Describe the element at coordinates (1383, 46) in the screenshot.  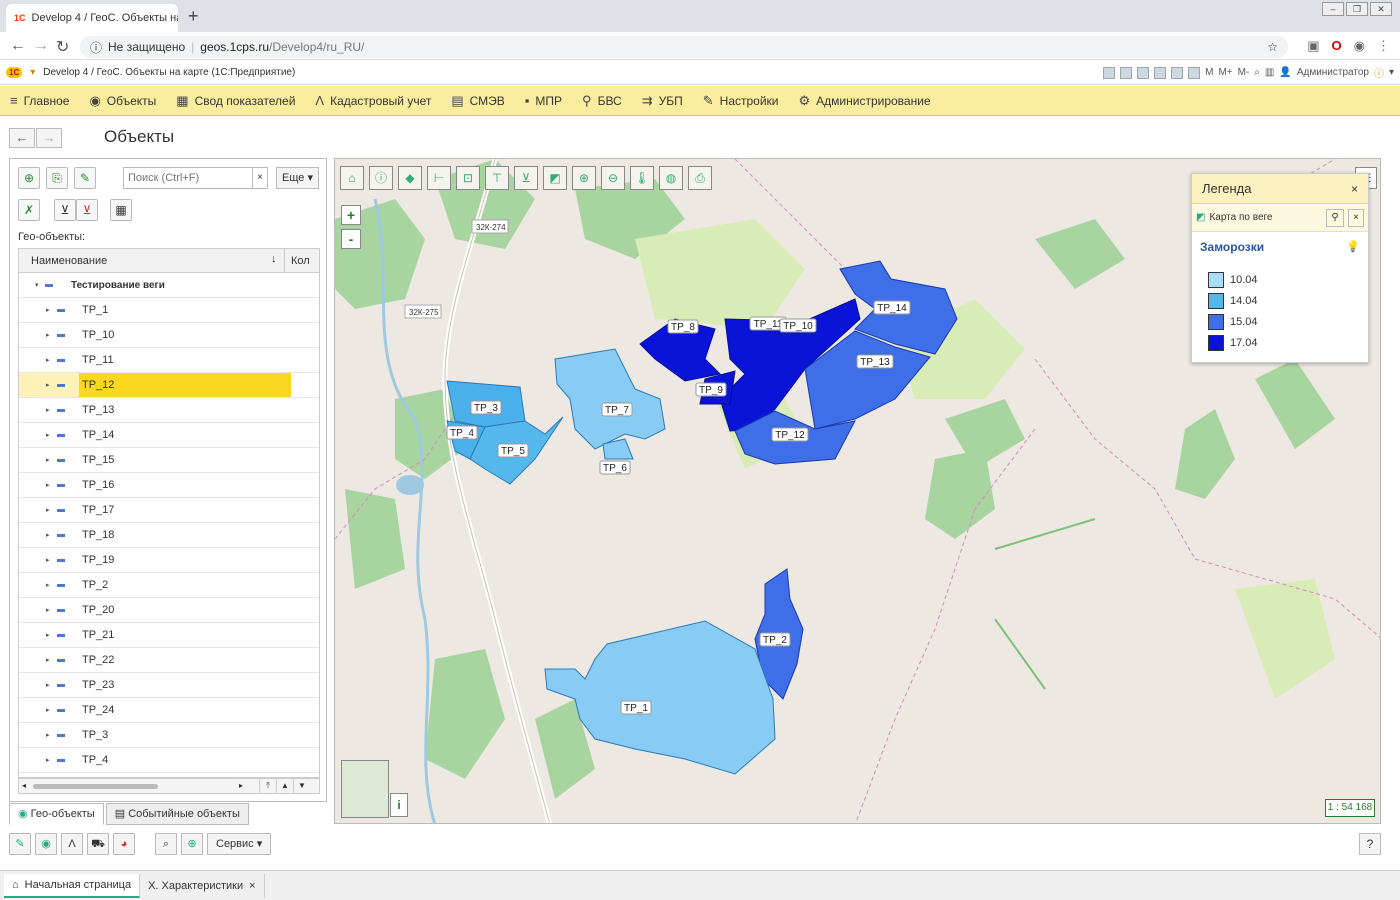
I see `browser-menu-icon: ⋮` at that location.